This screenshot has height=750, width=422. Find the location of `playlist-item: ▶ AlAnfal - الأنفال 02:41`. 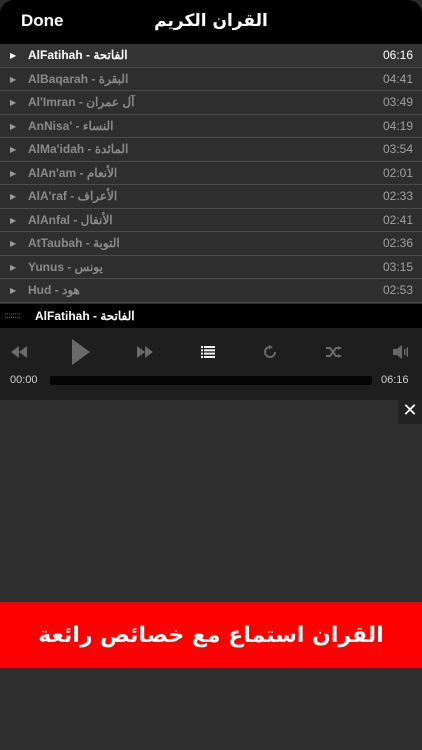

playlist-item: ▶ AlAnfal - الأنفال 02:41 is located at coordinates (211, 220).